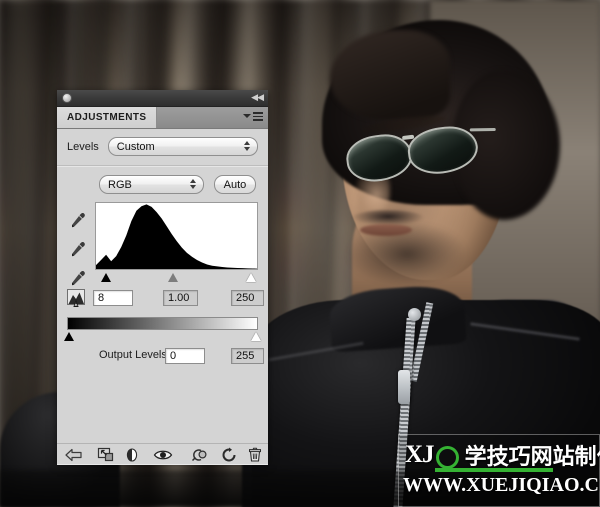 The height and width of the screenshot is (507, 600). What do you see at coordinates (386, 230) in the screenshot?
I see `subject-lips` at bounding box center [386, 230].